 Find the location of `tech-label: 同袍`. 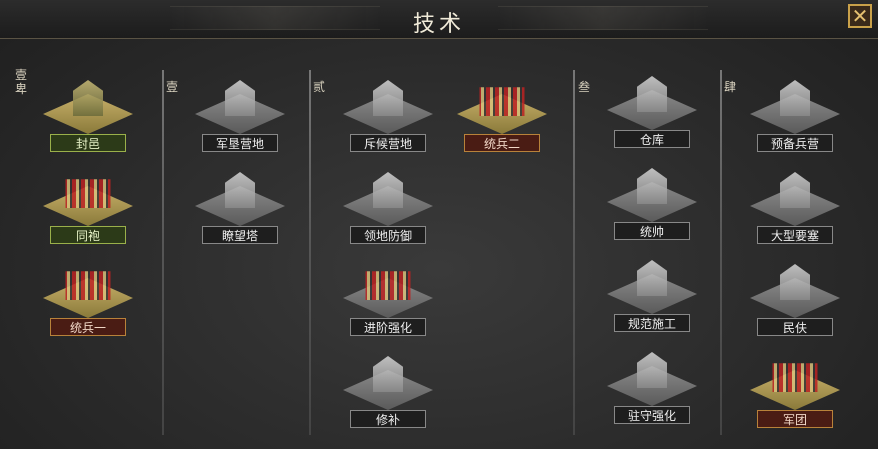

tech-label: 同袍 is located at coordinates (88, 235).